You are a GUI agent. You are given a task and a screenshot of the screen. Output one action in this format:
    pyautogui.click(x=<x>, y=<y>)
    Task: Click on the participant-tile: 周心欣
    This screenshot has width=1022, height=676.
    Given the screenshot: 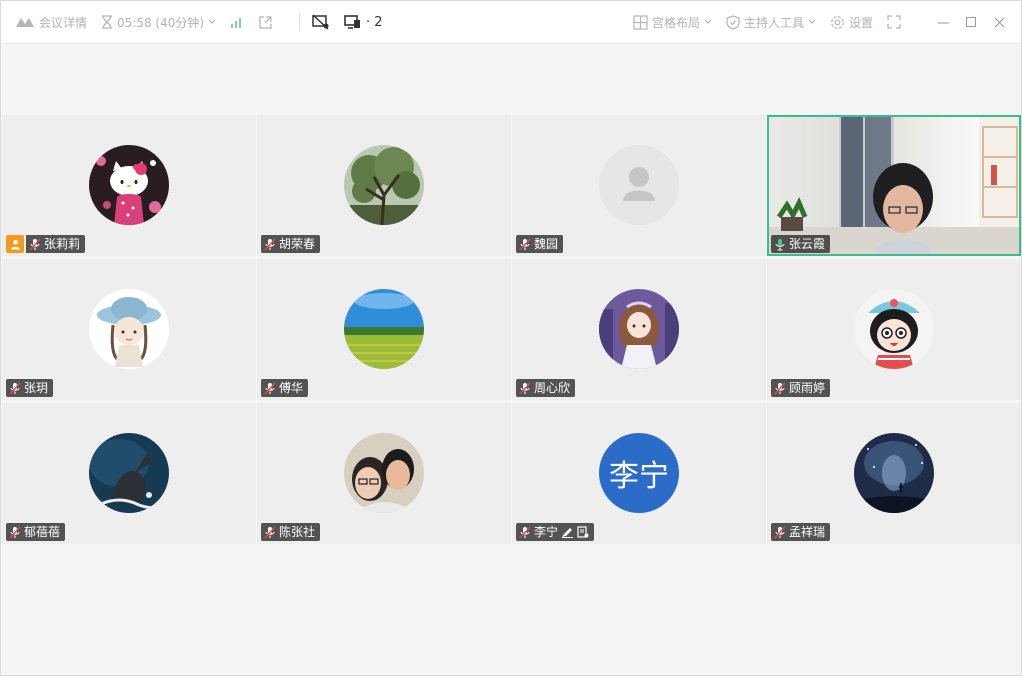 What is the action you would take?
    pyautogui.click(x=639, y=329)
    